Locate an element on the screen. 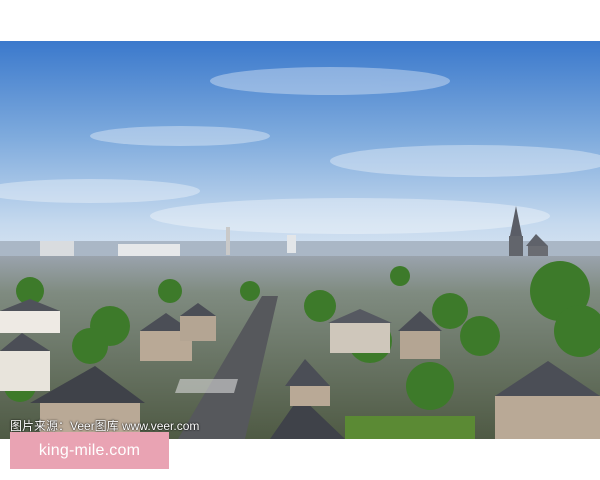 This screenshot has width=600, height=480. watermark-banner: king-mile.com is located at coordinates (89, 450).